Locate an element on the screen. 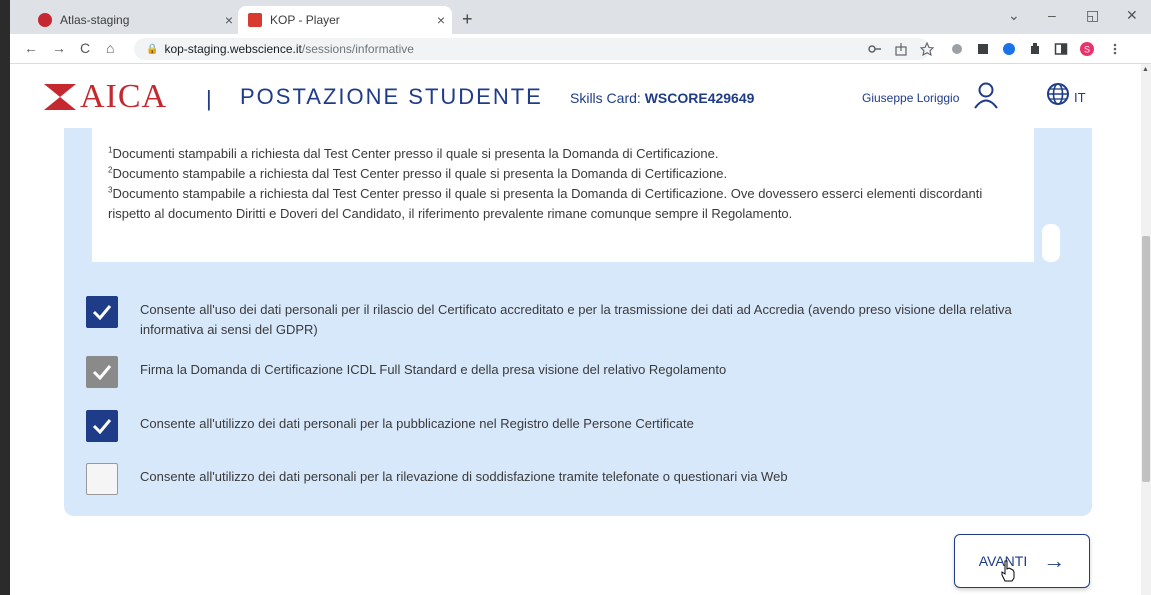  aica-logo-mark-icon is located at coordinates (60, 97).